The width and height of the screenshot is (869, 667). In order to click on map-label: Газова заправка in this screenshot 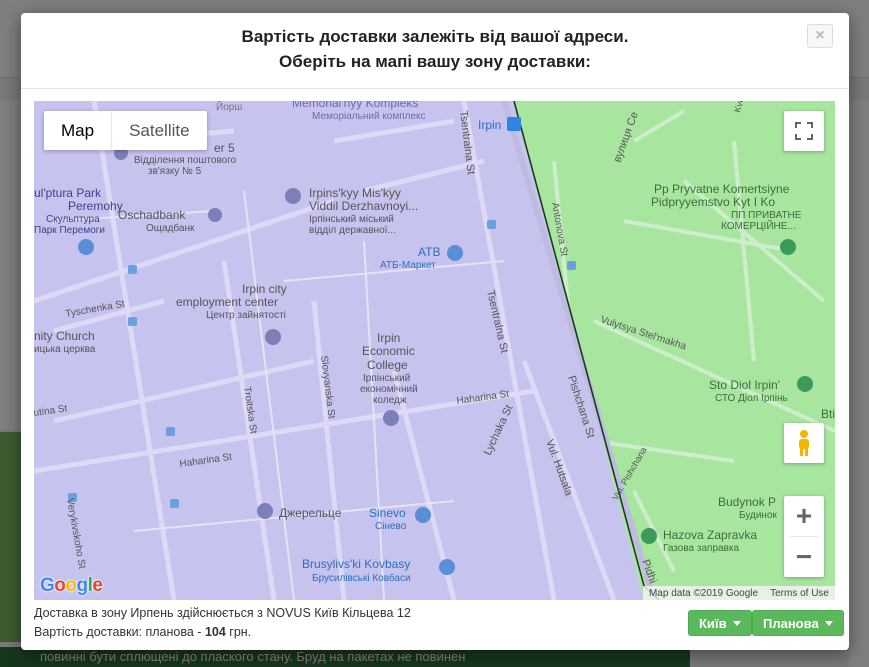, I will do `click(701, 548)`.